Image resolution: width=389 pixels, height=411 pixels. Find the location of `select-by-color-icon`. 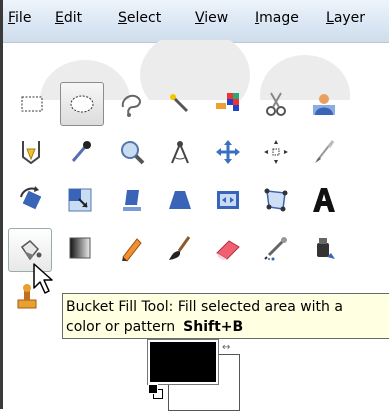

select-by-color-icon is located at coordinates (228, 104).